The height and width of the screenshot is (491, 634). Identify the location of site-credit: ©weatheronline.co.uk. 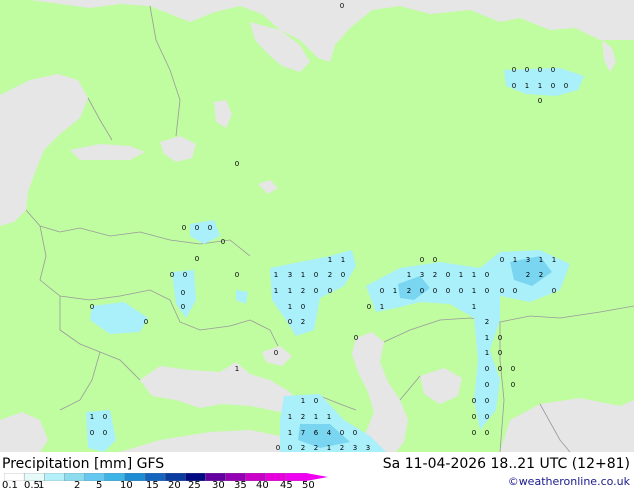
(569, 481).